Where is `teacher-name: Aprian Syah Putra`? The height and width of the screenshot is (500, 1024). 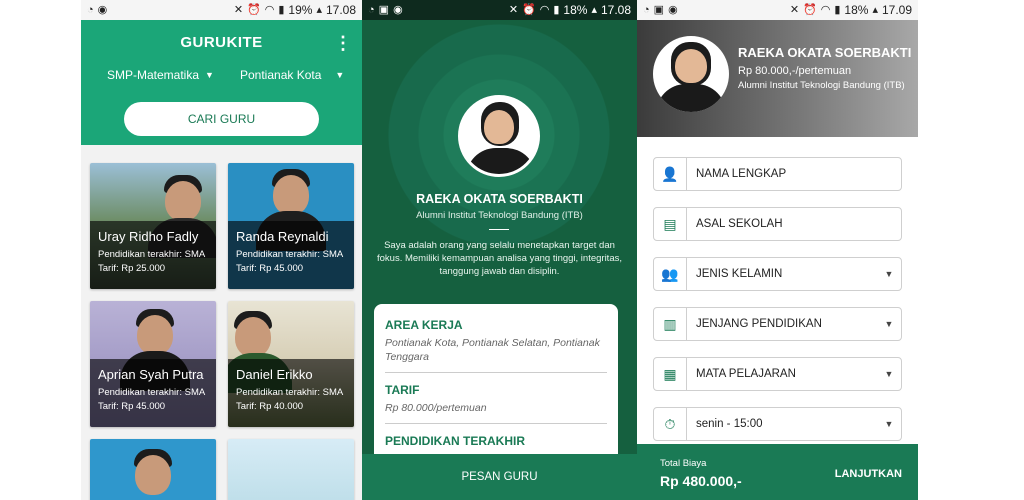
teacher-name: Aprian Syah Putra is located at coordinates (151, 374).